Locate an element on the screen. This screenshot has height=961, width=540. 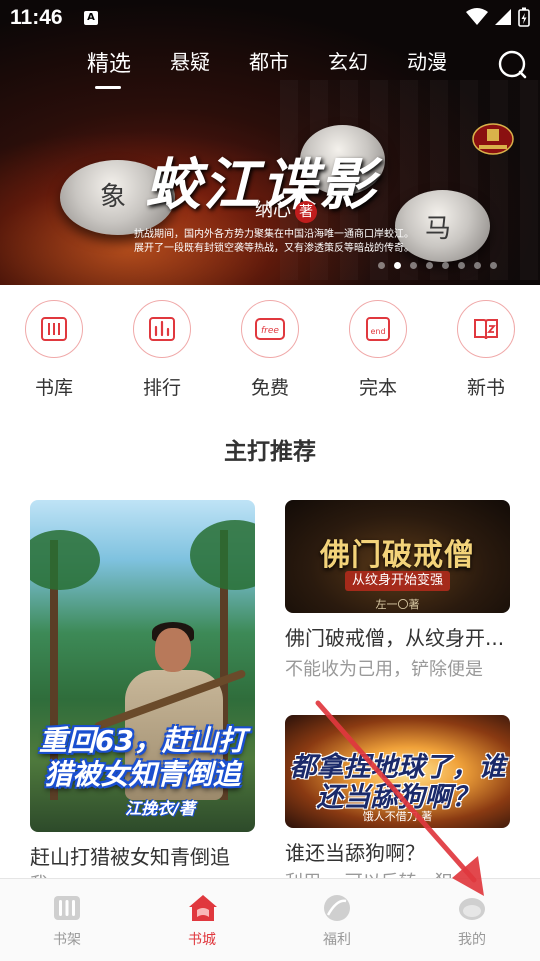
entry-label: 免费 is located at coordinates (269, 388).